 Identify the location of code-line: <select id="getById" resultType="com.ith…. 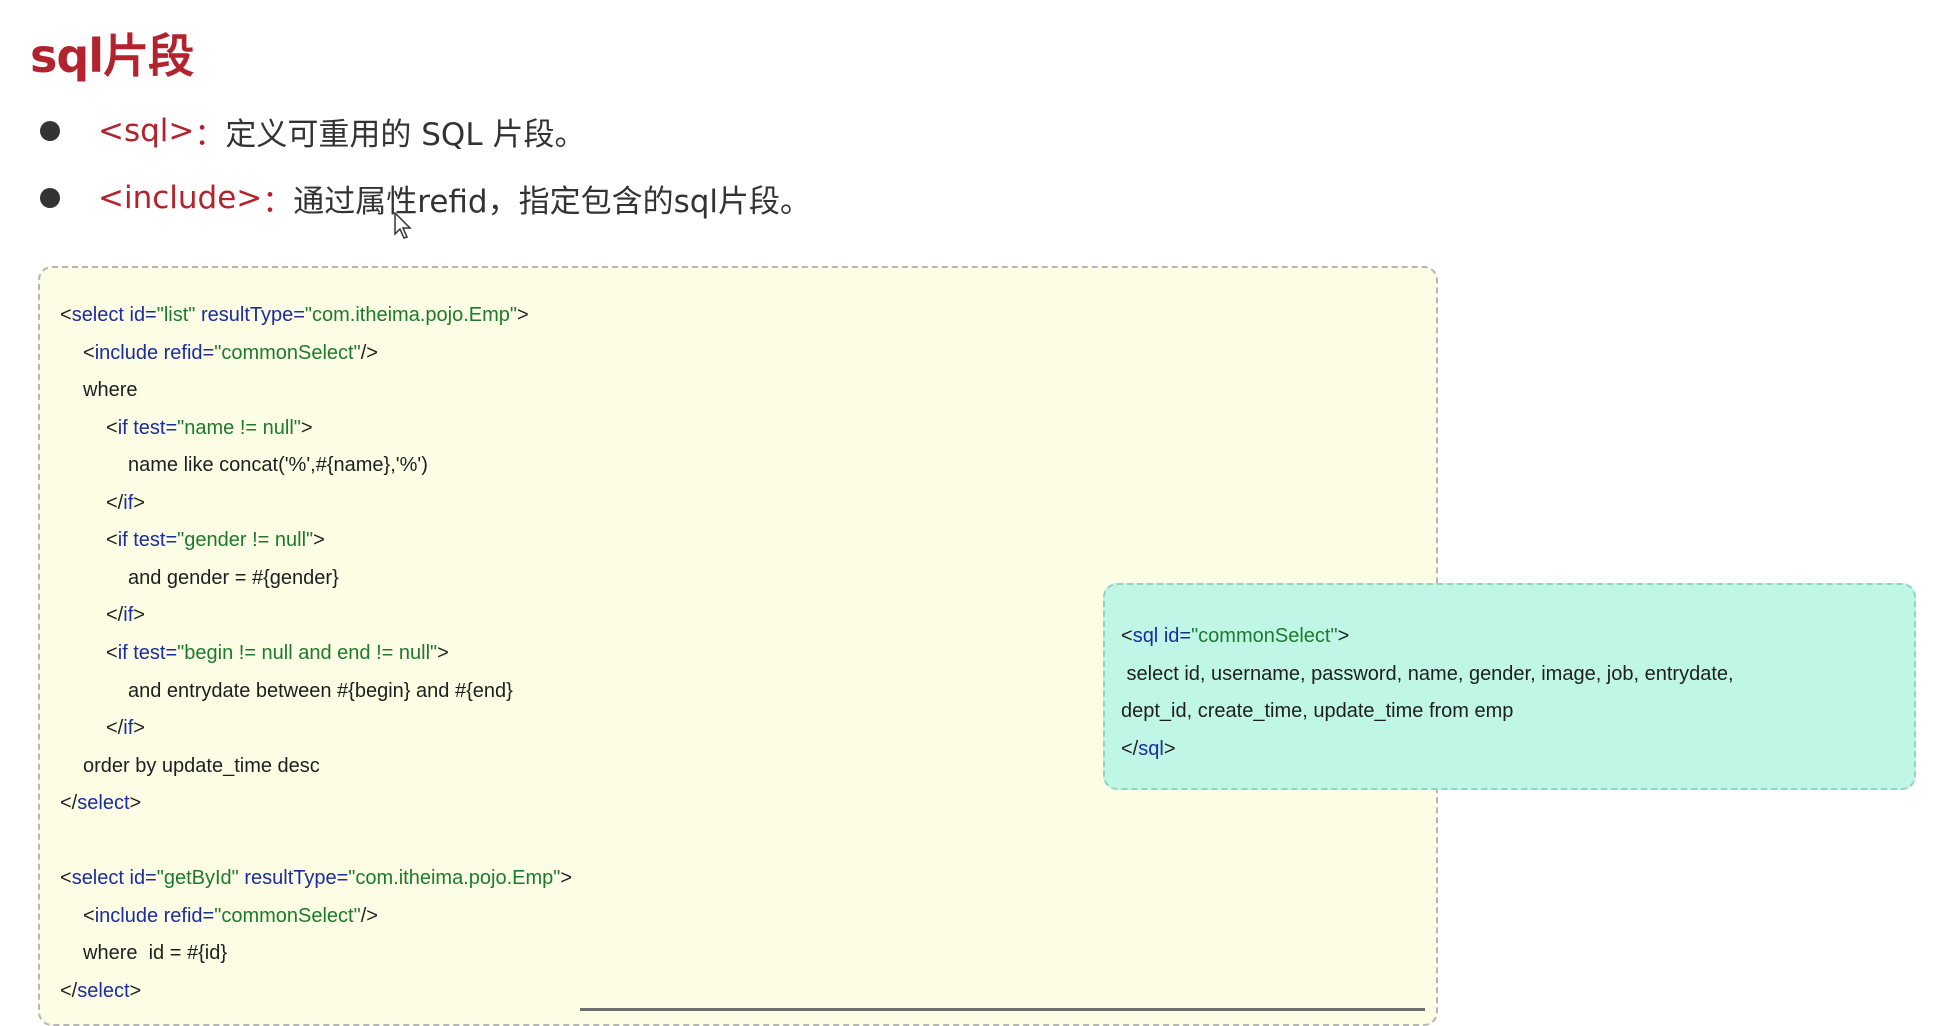
(316, 878).